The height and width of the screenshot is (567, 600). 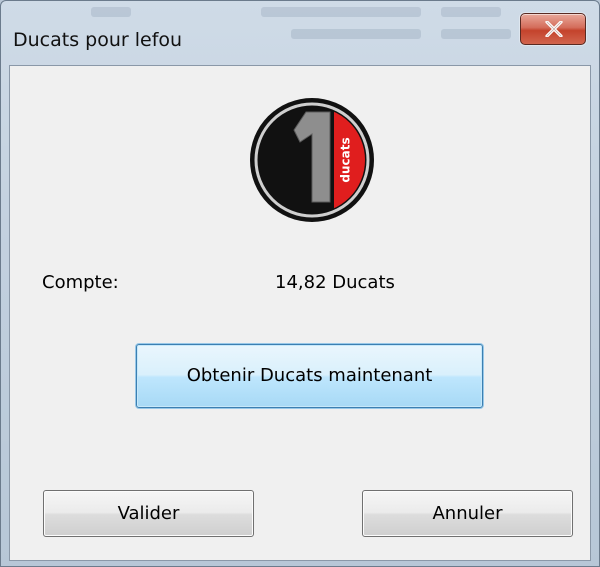 I want to click on get-ducats-button: Obtenir Ducats maintenant, so click(x=309, y=376).